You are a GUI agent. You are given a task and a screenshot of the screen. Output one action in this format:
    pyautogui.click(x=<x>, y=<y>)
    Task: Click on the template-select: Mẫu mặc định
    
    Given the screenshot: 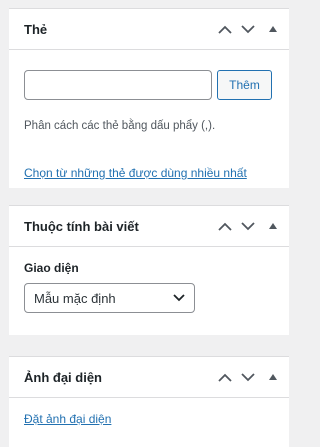 What is the action you would take?
    pyautogui.click(x=109, y=298)
    